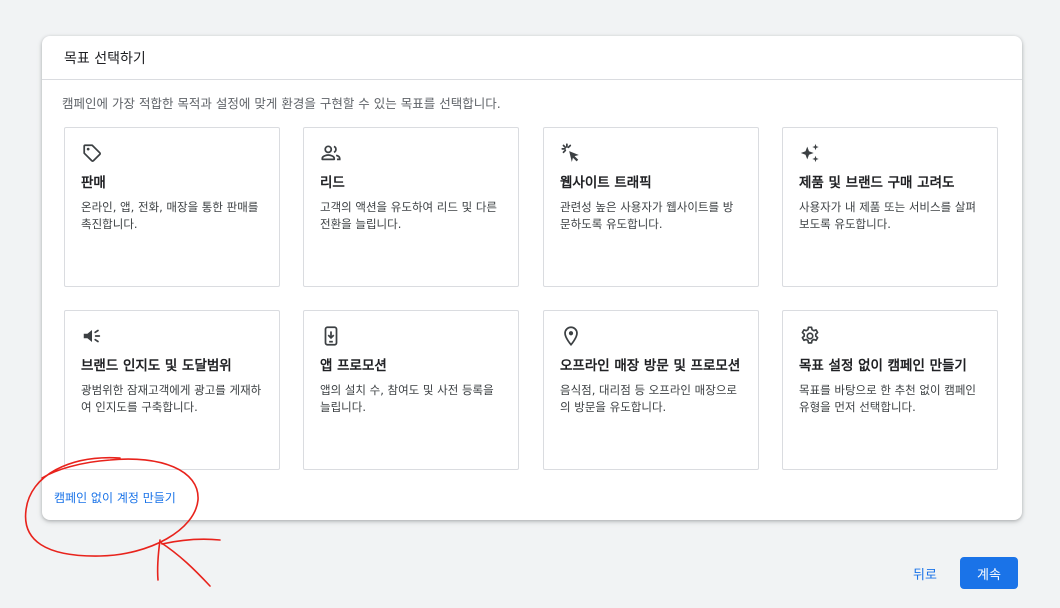  Describe the element at coordinates (571, 153) in the screenshot. I see `cursor-click-icon` at that location.